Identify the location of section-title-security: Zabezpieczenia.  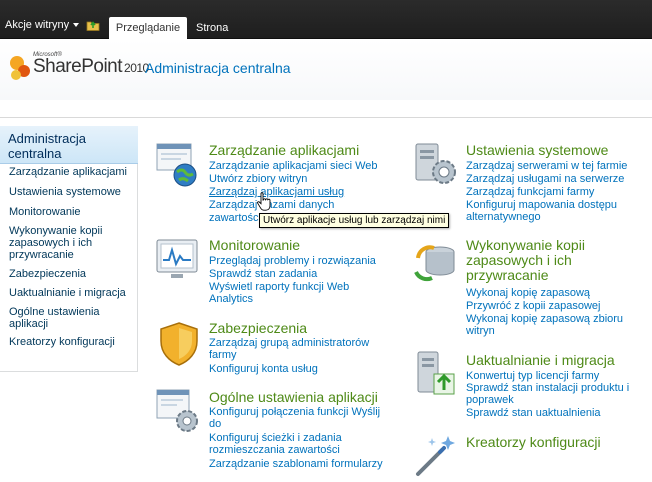
(258, 328).